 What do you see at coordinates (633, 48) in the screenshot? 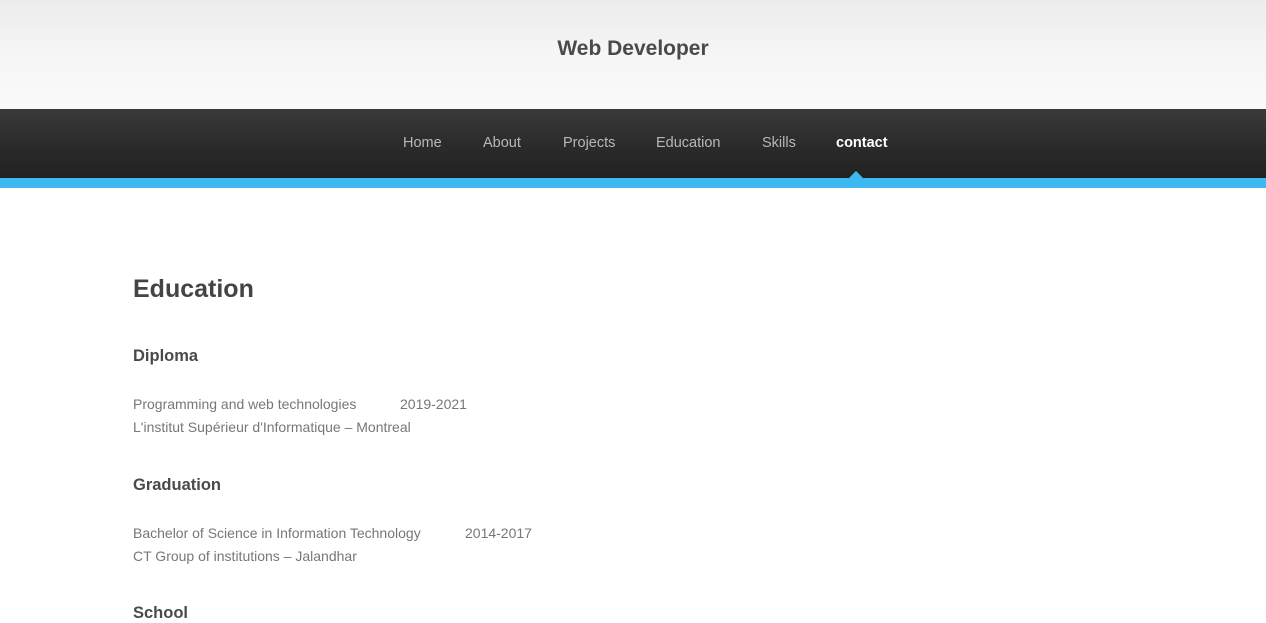
I see `site-title: Web Developer` at bounding box center [633, 48].